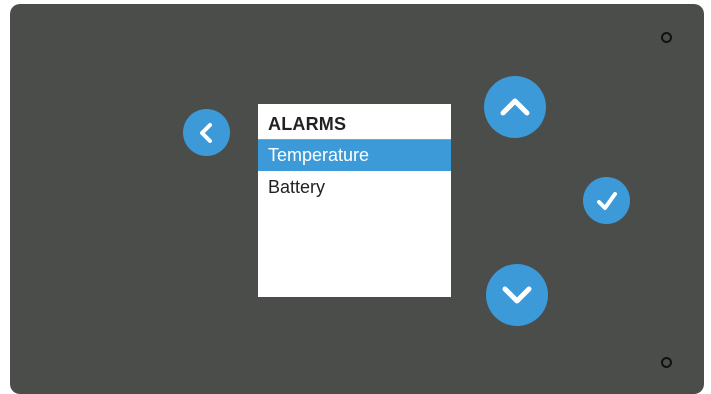  What do you see at coordinates (354, 187) in the screenshot?
I see `menu-item-battery: Battery` at bounding box center [354, 187].